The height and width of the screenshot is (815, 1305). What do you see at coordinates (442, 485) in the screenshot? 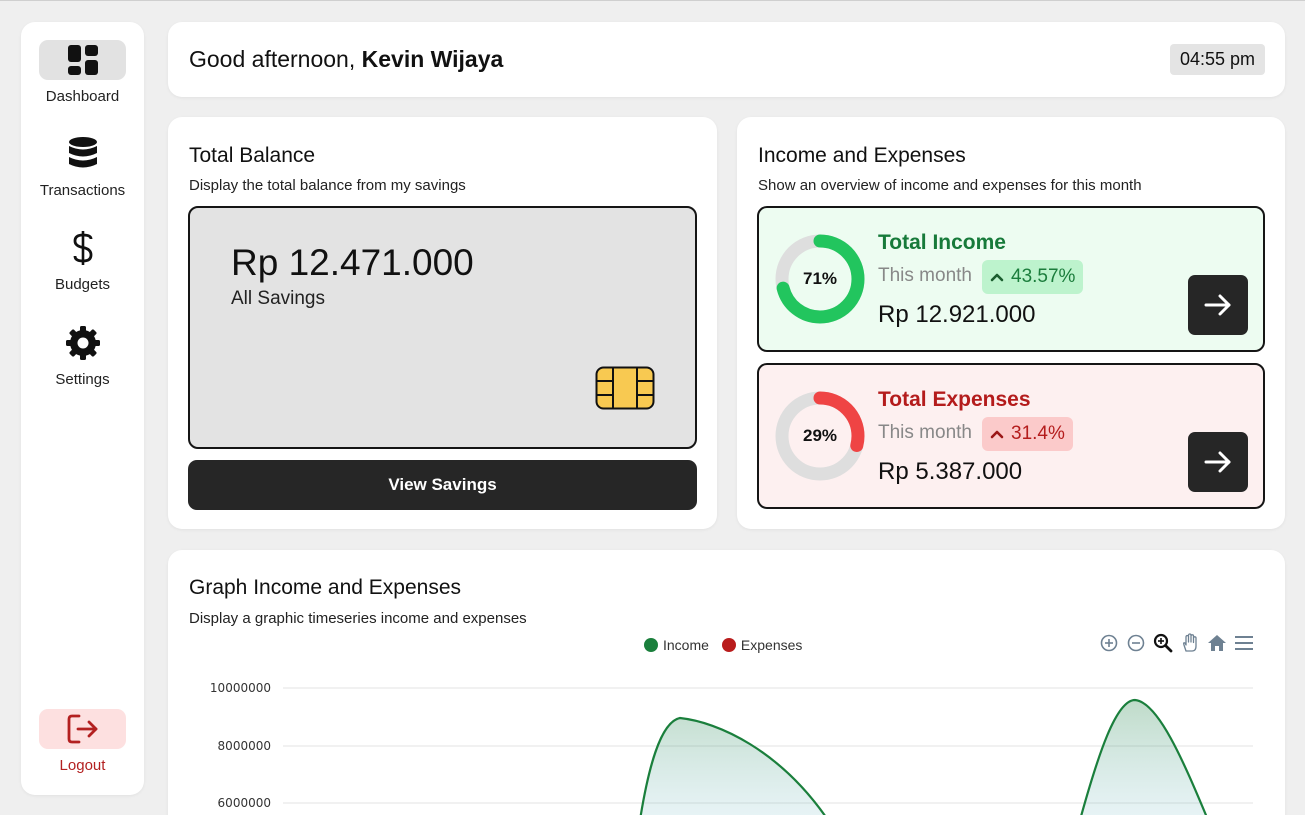
I see `view-savings-button: View Savings` at bounding box center [442, 485].